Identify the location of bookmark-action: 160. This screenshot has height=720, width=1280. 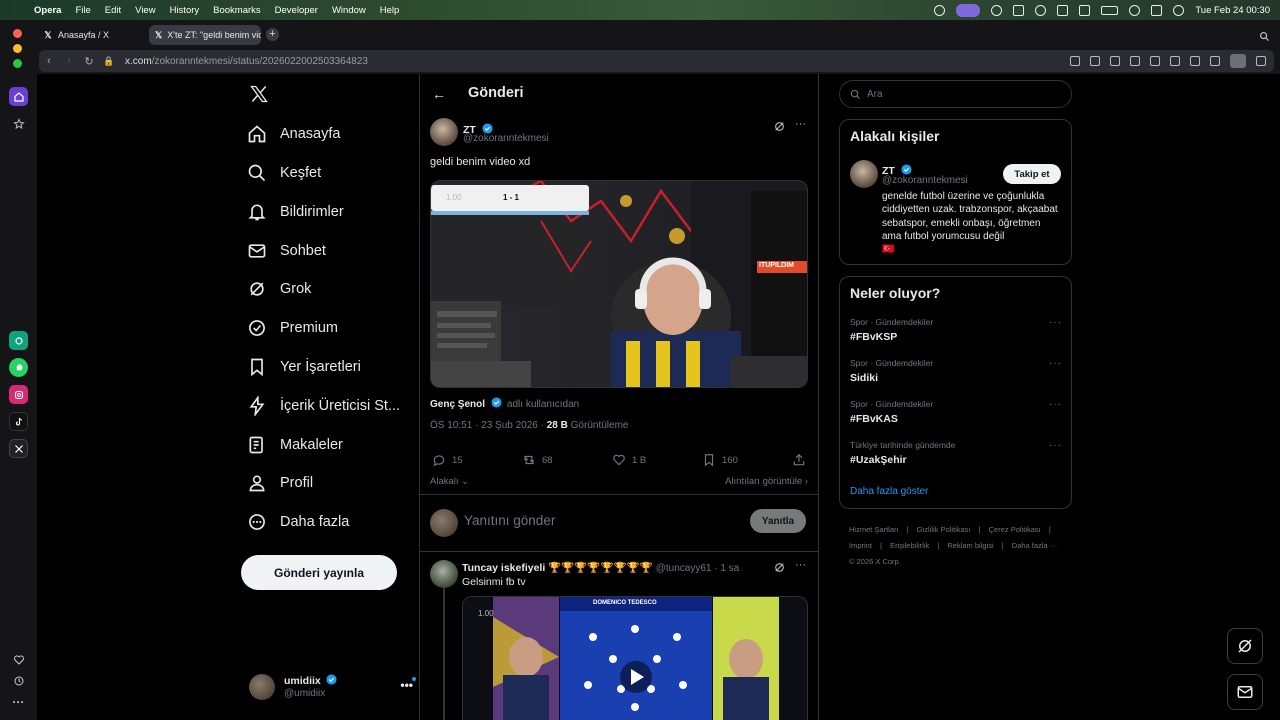
(720, 460).